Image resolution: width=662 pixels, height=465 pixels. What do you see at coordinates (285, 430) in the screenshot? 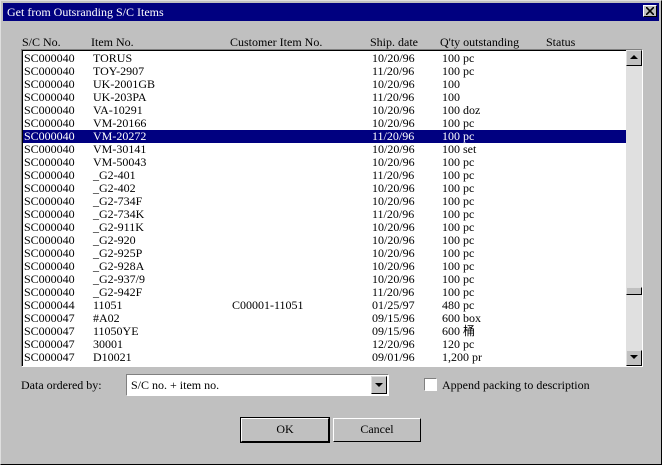
I see `ok-button: OK` at bounding box center [285, 430].